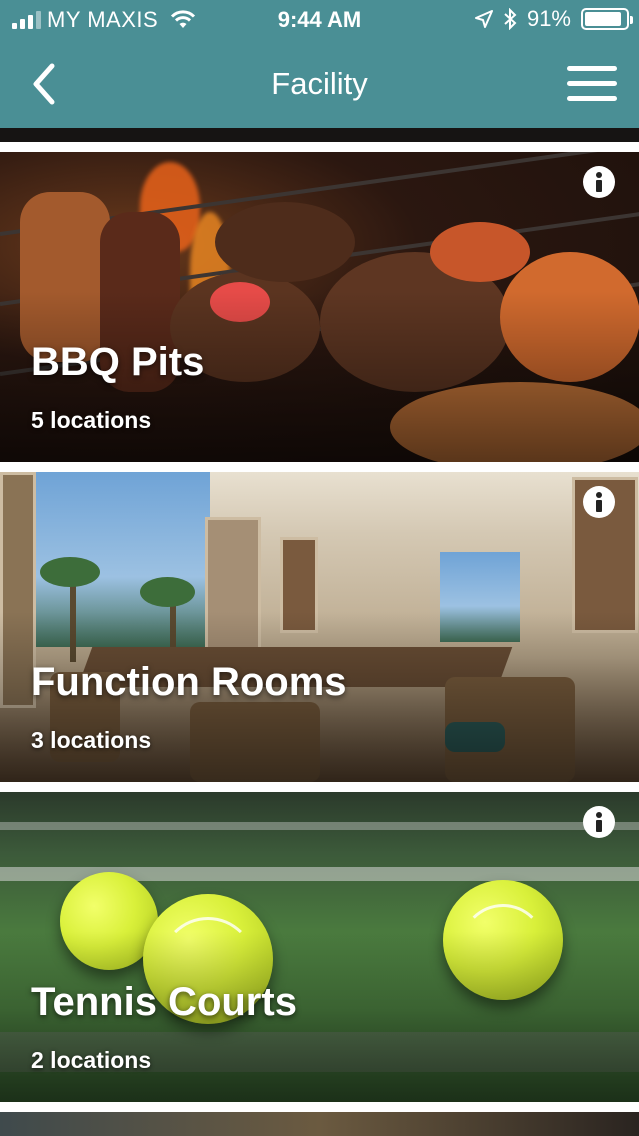  I want to click on next-facility-card-peek, so click(319, 1124).